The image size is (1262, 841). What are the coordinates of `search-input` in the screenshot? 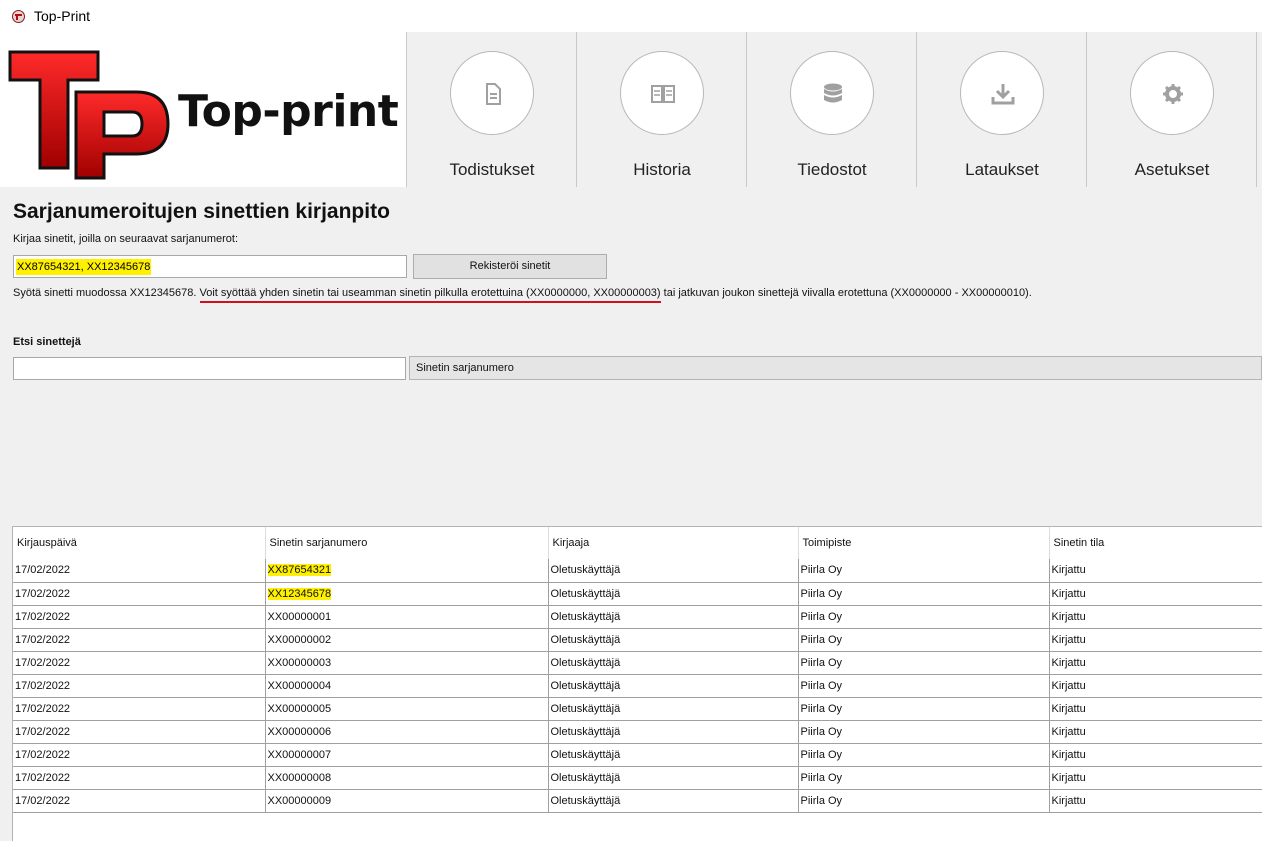 It's located at (209, 368).